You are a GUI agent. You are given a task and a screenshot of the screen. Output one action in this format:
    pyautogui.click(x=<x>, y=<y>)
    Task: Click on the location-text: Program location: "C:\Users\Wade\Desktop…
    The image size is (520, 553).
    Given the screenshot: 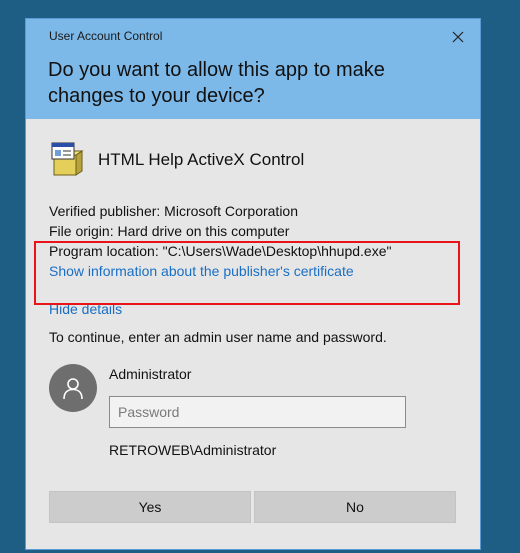 What is the action you would take?
    pyautogui.click(x=220, y=251)
    